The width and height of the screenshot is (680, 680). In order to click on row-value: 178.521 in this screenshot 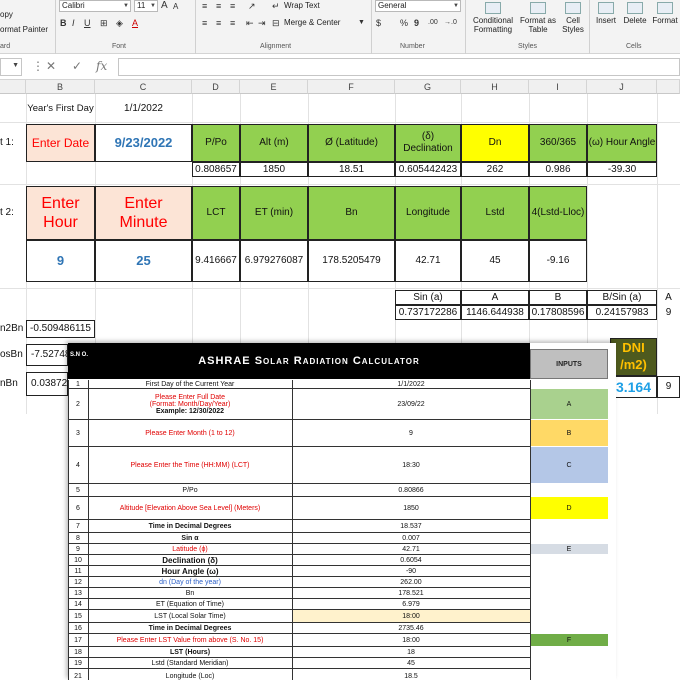, I will do `click(411, 593)`.